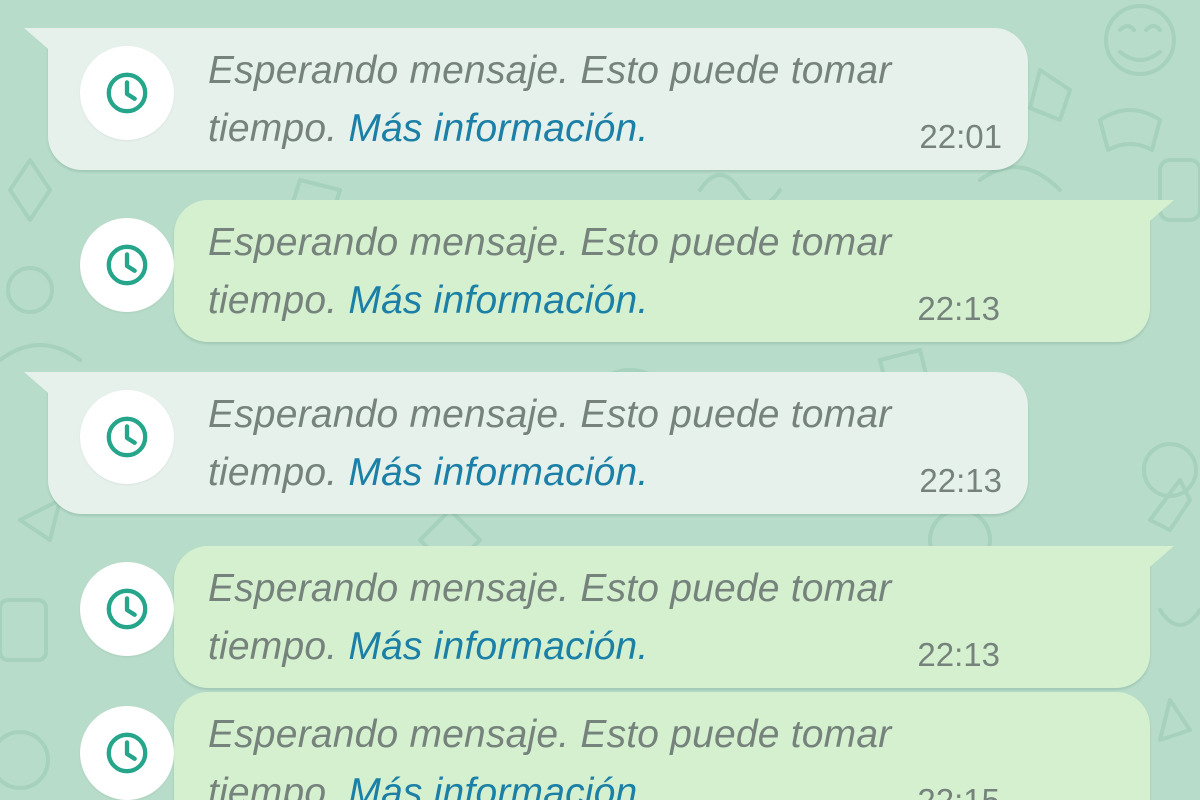  What do you see at coordinates (960, 136) in the screenshot?
I see `message-time: 22:01` at bounding box center [960, 136].